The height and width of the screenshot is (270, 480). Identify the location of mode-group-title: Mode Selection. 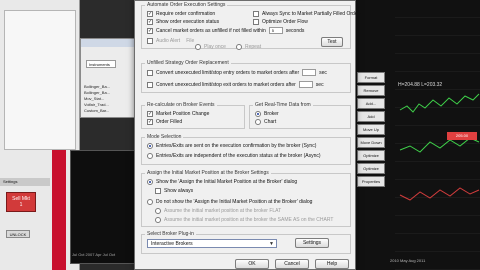
(164, 137).